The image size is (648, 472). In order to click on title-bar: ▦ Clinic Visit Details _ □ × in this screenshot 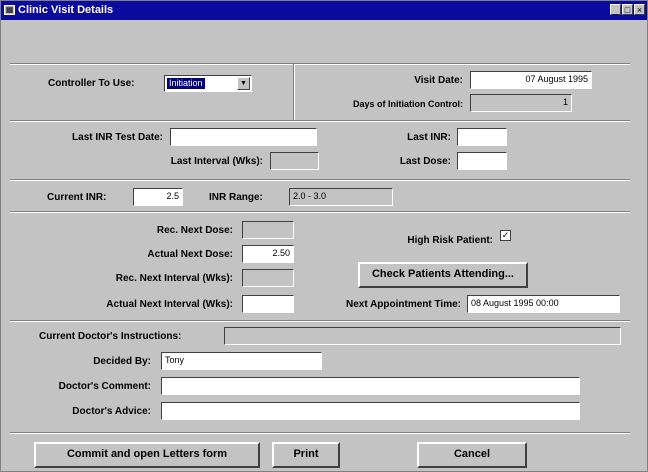, I will do `click(324, 10)`.